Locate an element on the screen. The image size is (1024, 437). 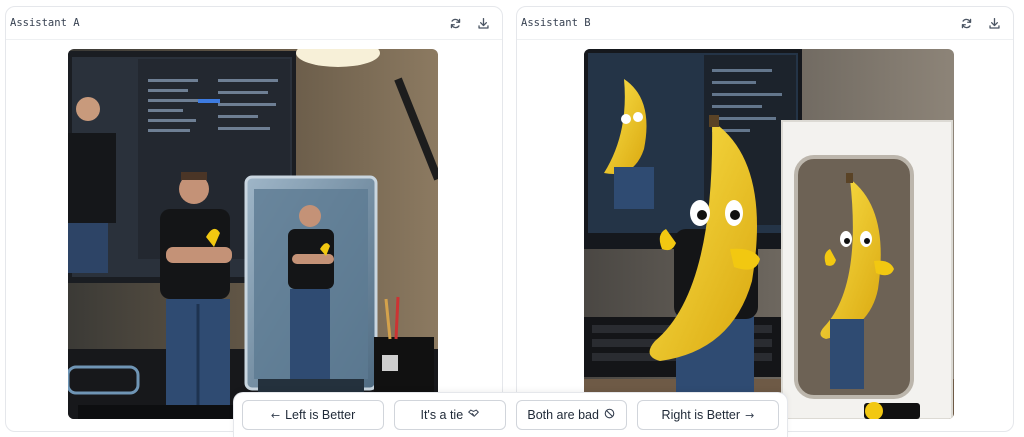
right-is-better-button: Right is Better → is located at coordinates (707, 415).